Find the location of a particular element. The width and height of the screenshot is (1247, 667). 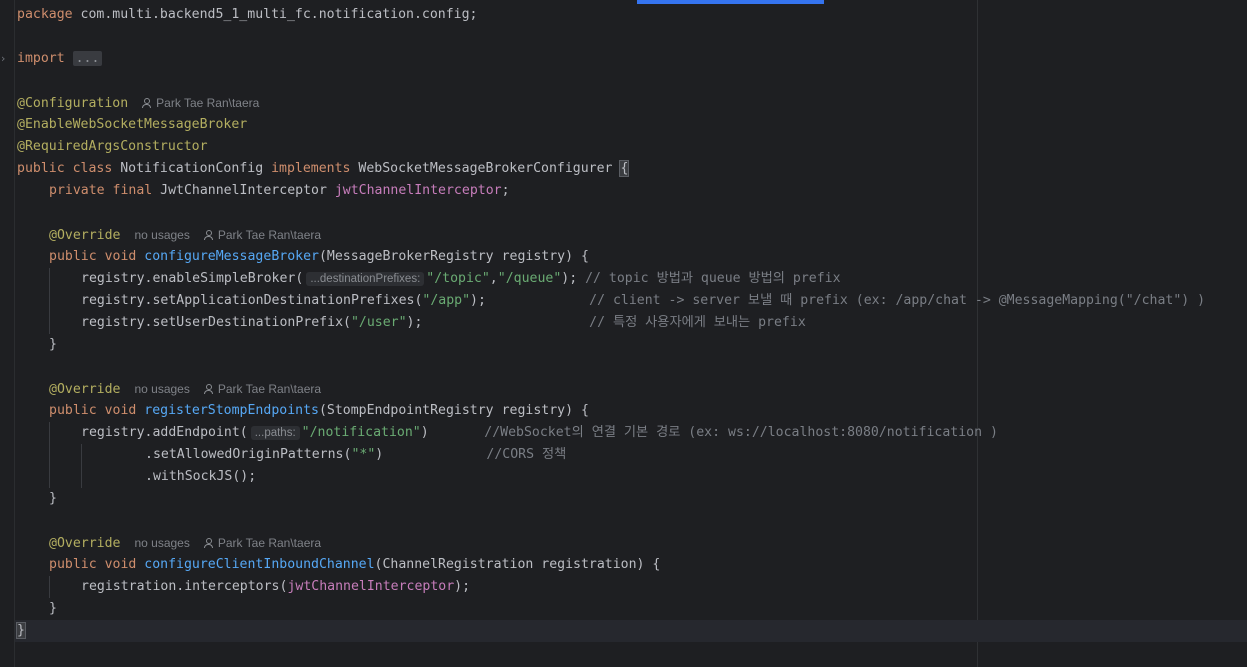

parameter-hint: ...paths: is located at coordinates (275, 433).